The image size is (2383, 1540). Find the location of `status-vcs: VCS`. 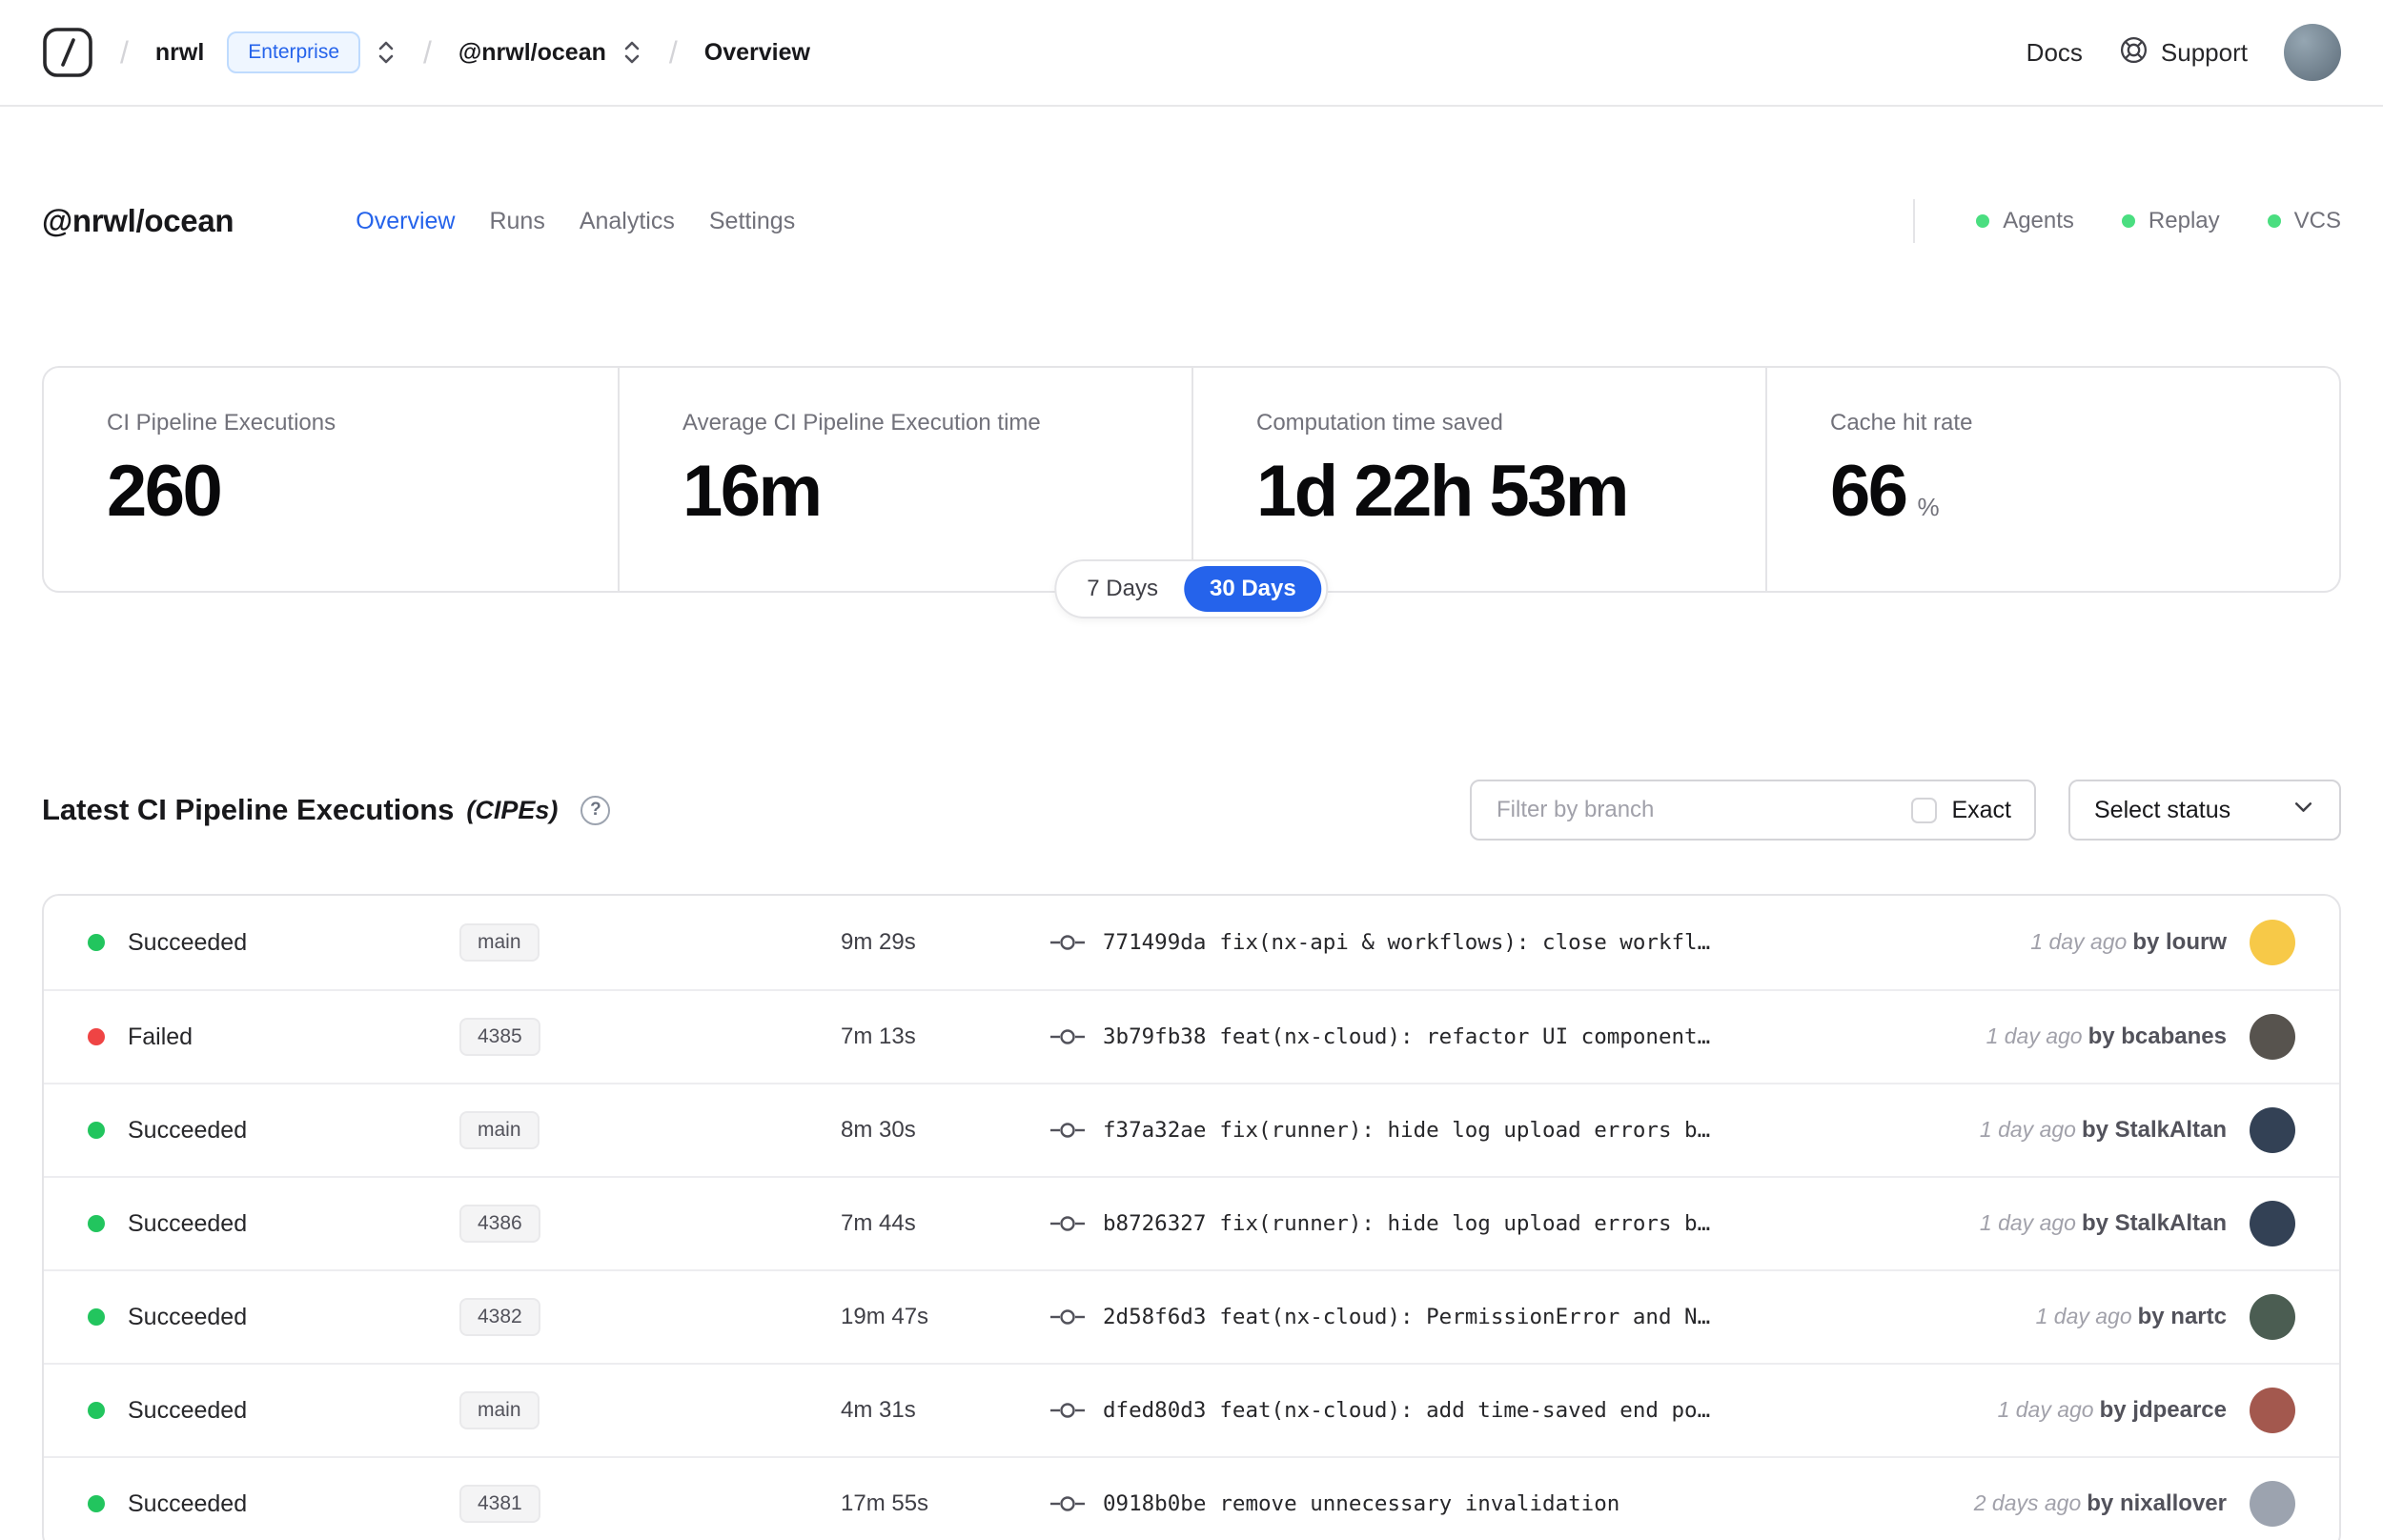

status-vcs: VCS is located at coordinates (2304, 221).